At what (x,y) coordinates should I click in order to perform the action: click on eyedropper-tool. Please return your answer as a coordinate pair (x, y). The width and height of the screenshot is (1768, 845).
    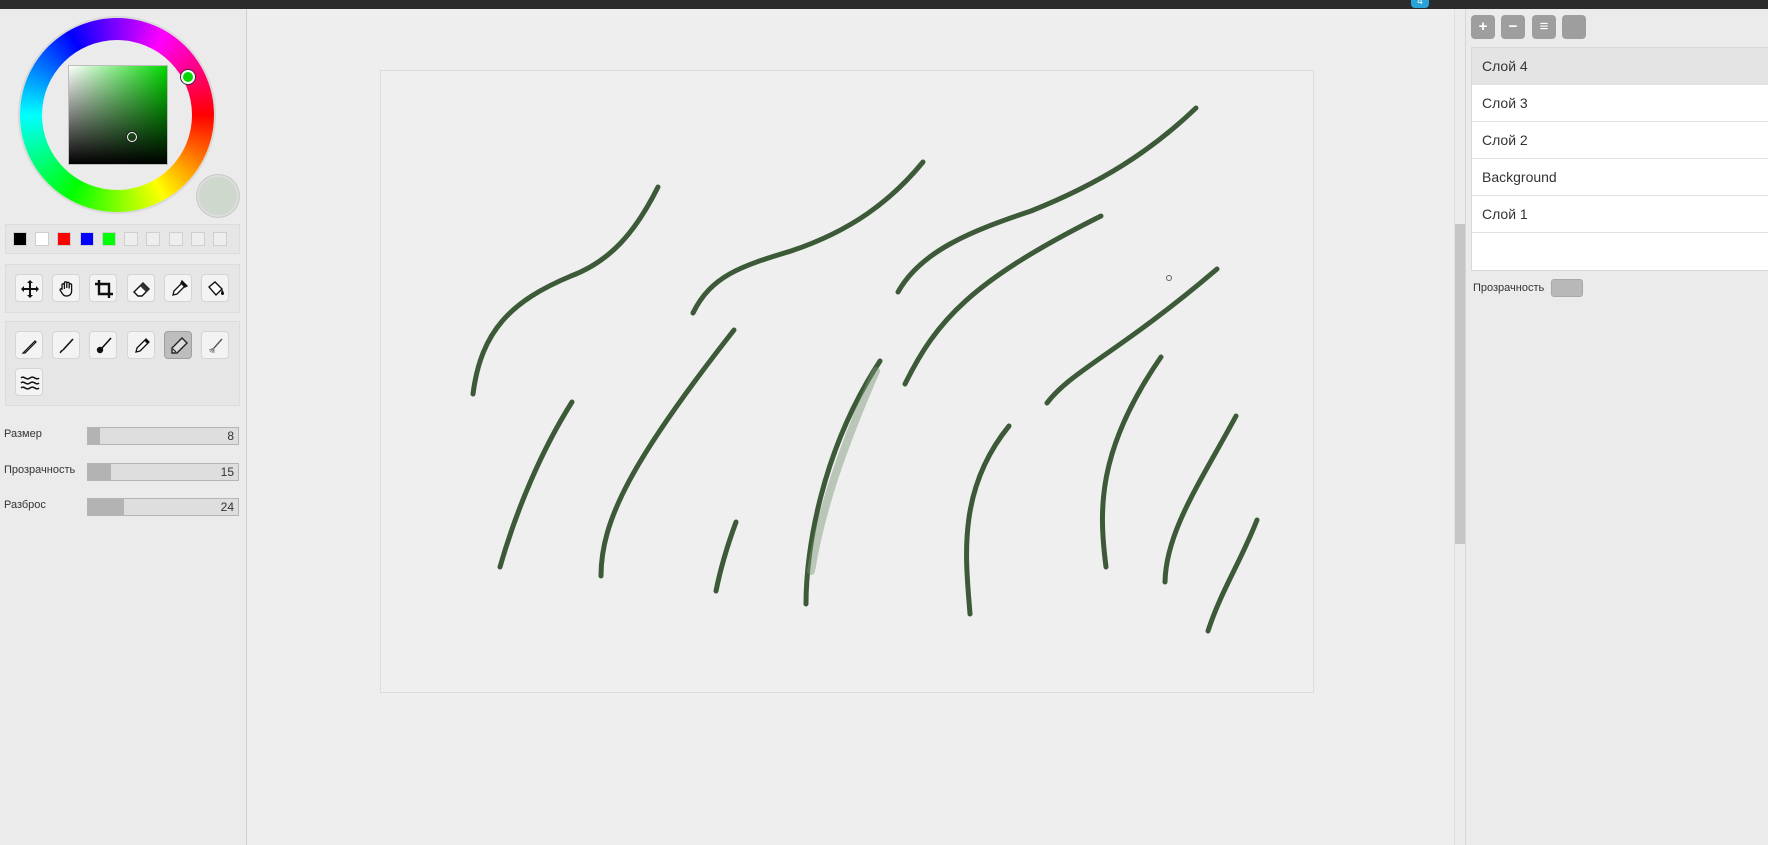
    Looking at the image, I should click on (178, 288).